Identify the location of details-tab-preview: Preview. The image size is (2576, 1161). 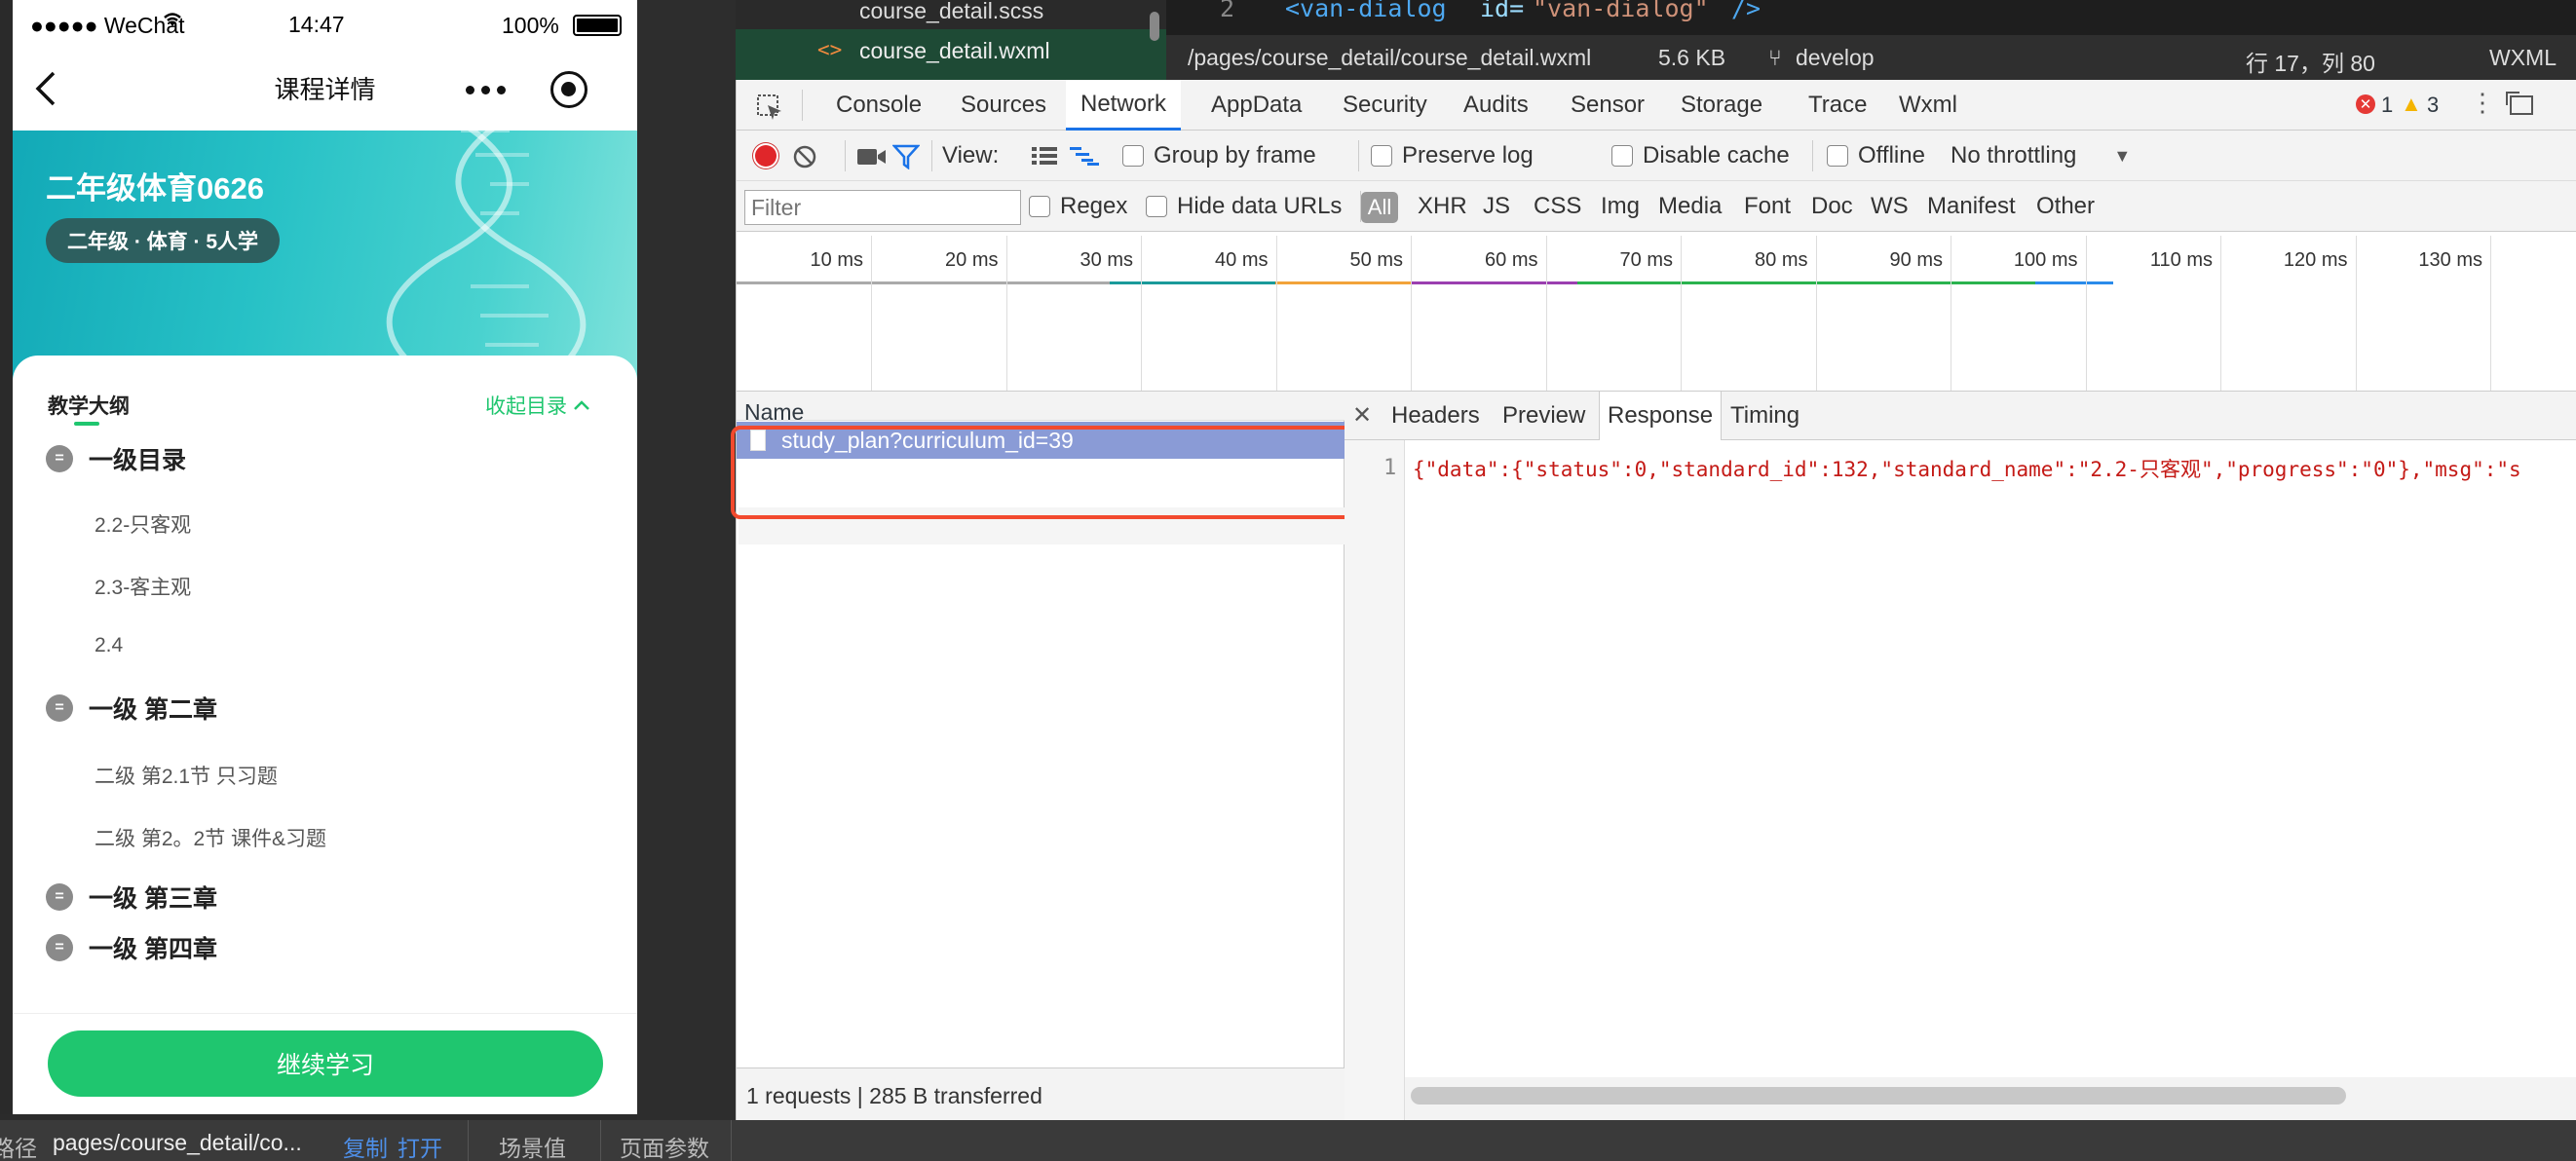
(1543, 416).